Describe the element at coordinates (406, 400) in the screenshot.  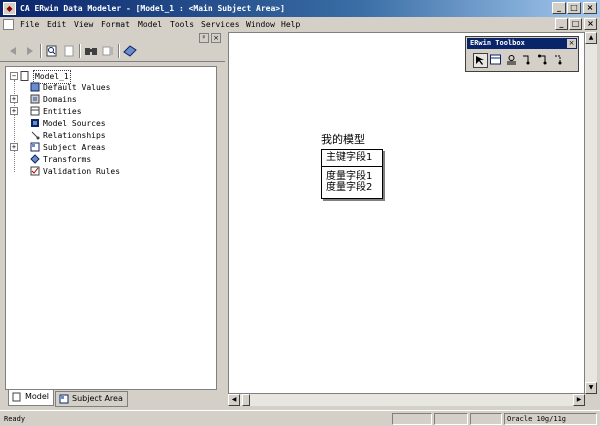
I see `horizontal-scrollbar: ◀ ▶` at that location.